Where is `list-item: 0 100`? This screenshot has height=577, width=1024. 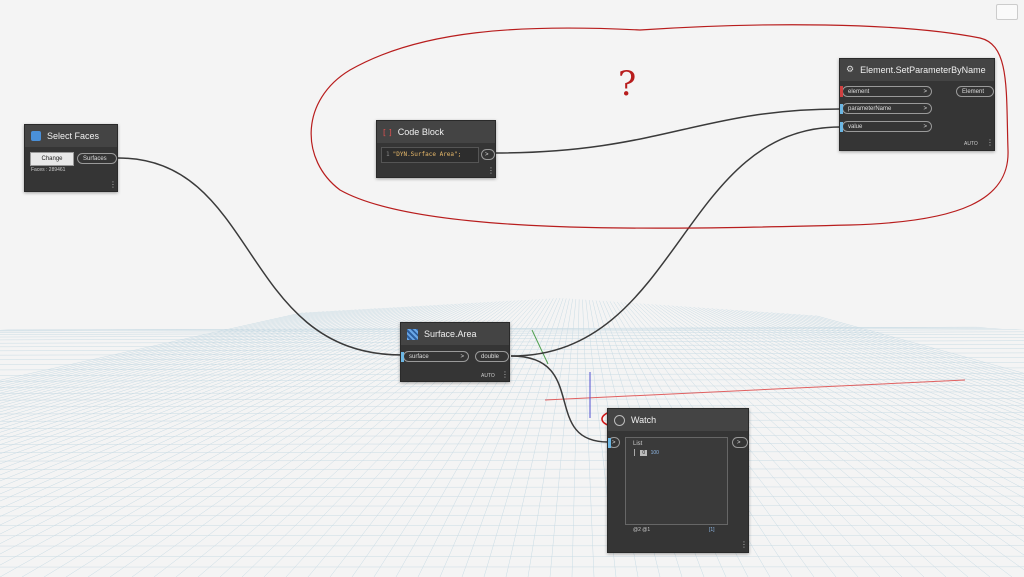 list-item: 0 100 is located at coordinates (646, 452).